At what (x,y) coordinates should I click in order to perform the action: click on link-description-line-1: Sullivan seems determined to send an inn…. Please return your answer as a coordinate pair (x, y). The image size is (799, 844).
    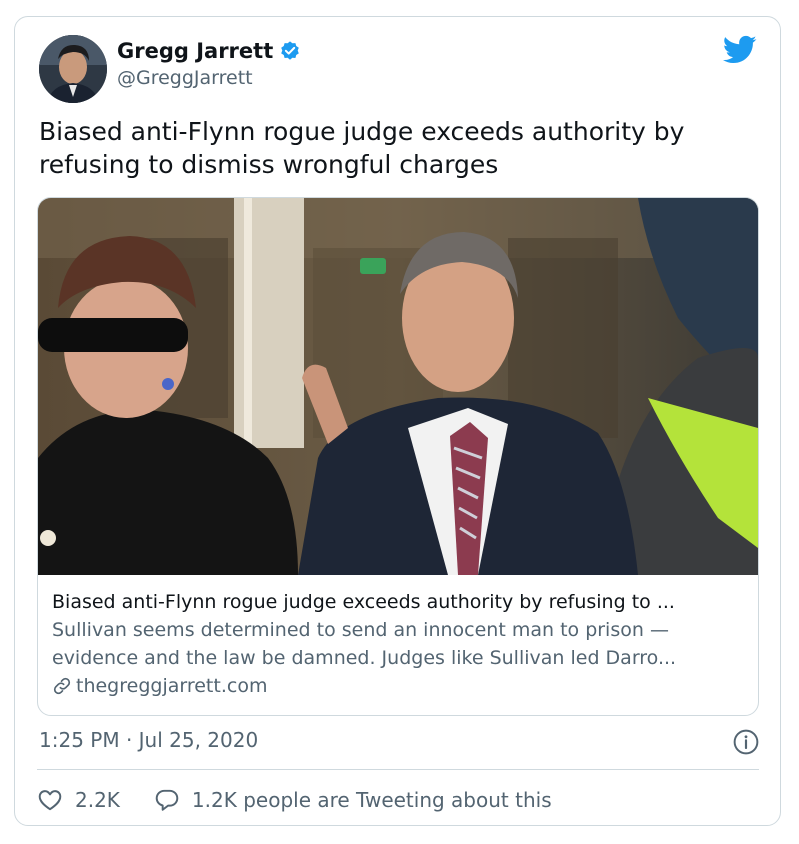
    Looking at the image, I should click on (360, 630).